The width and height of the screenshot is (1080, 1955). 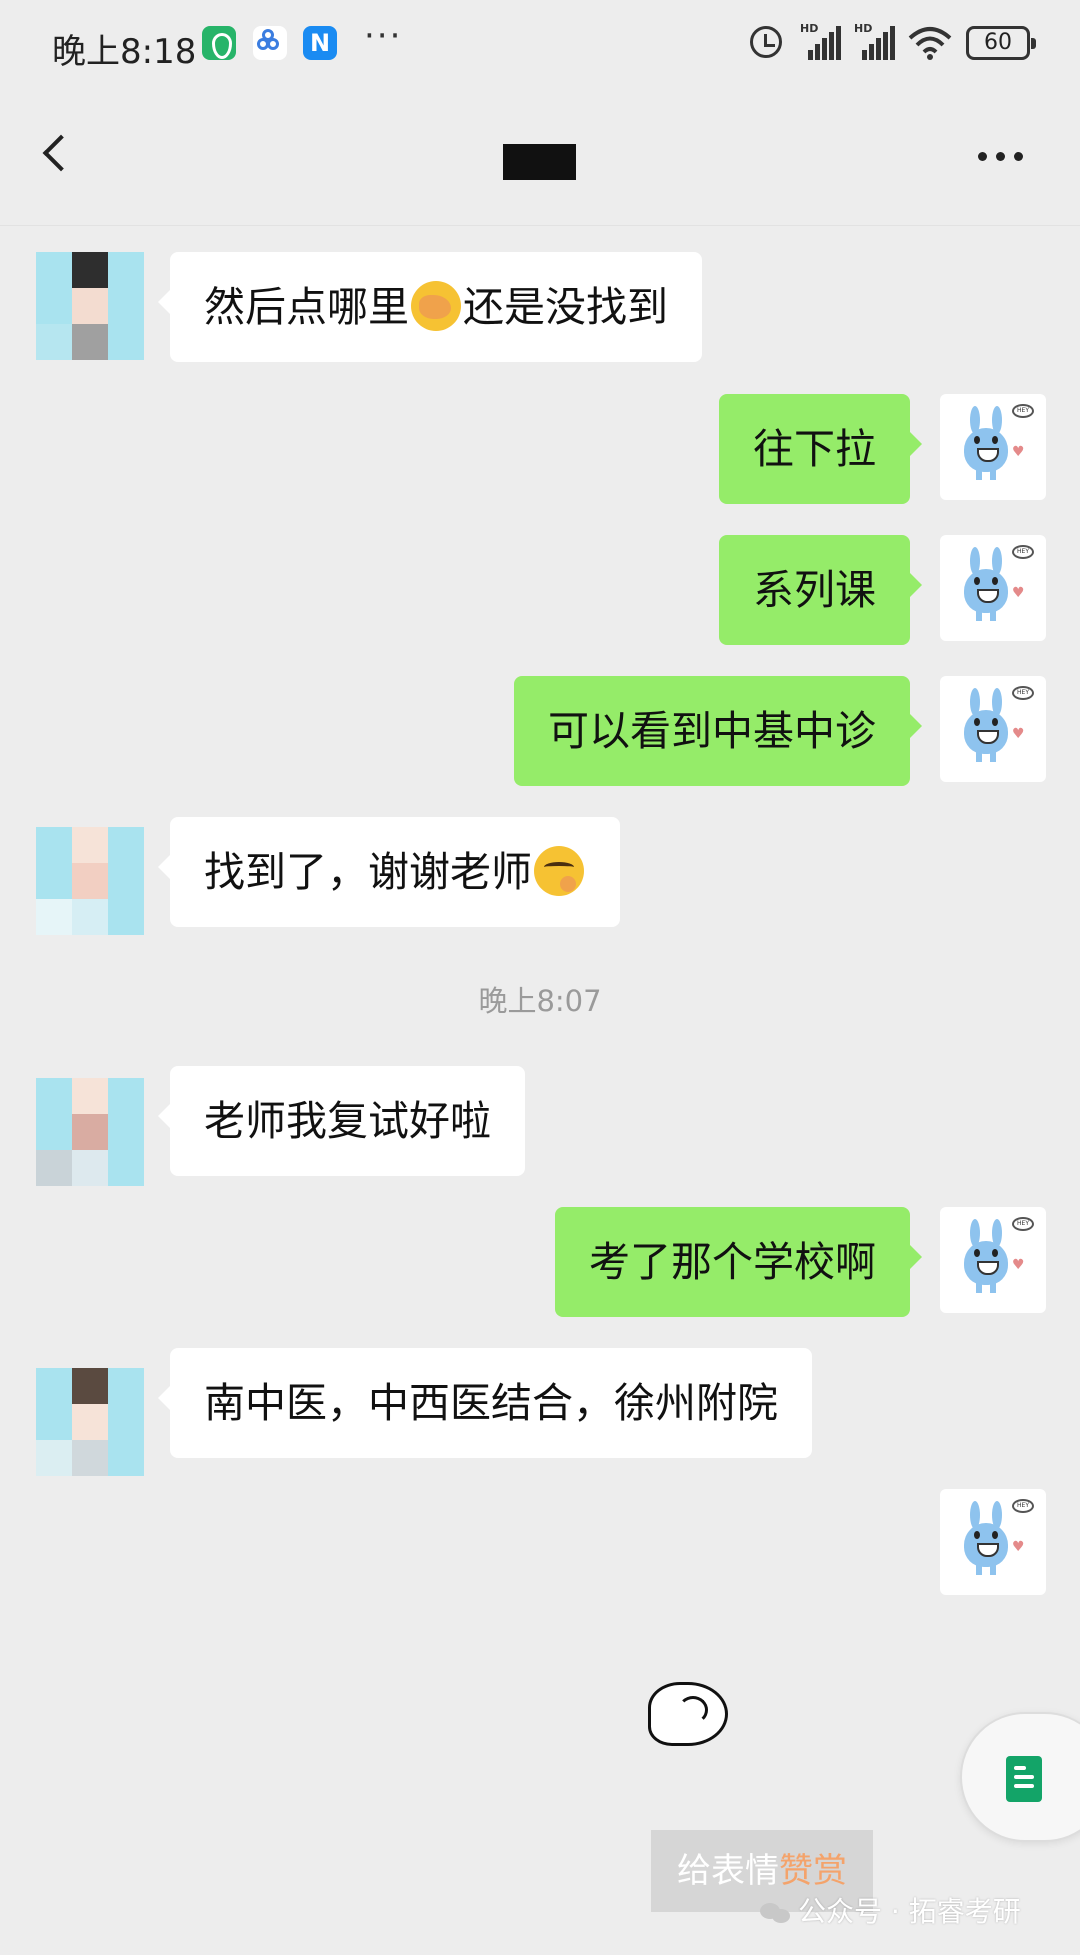 What do you see at coordinates (732, 1262) in the screenshot?
I see `message-text: 考了那个学校啊` at bounding box center [732, 1262].